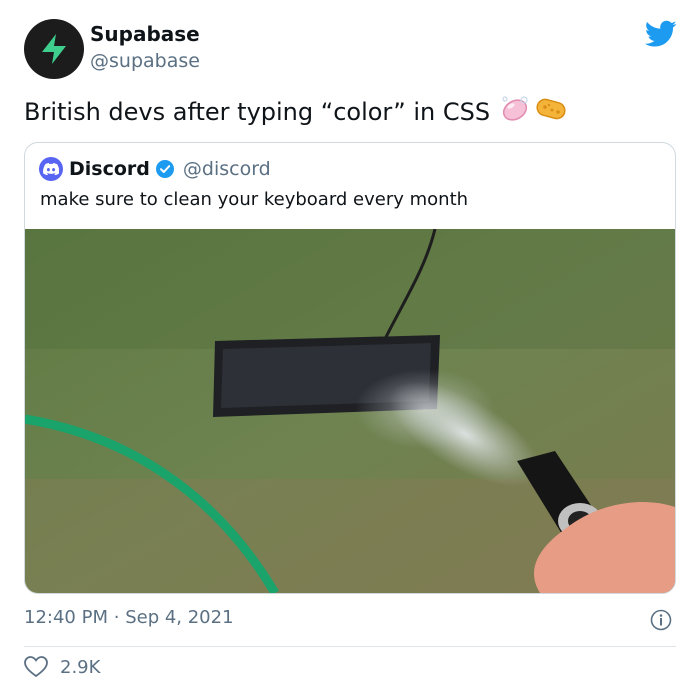 This screenshot has width=700, height=698. Describe the element at coordinates (661, 620) in the screenshot. I see `info-icon` at that location.